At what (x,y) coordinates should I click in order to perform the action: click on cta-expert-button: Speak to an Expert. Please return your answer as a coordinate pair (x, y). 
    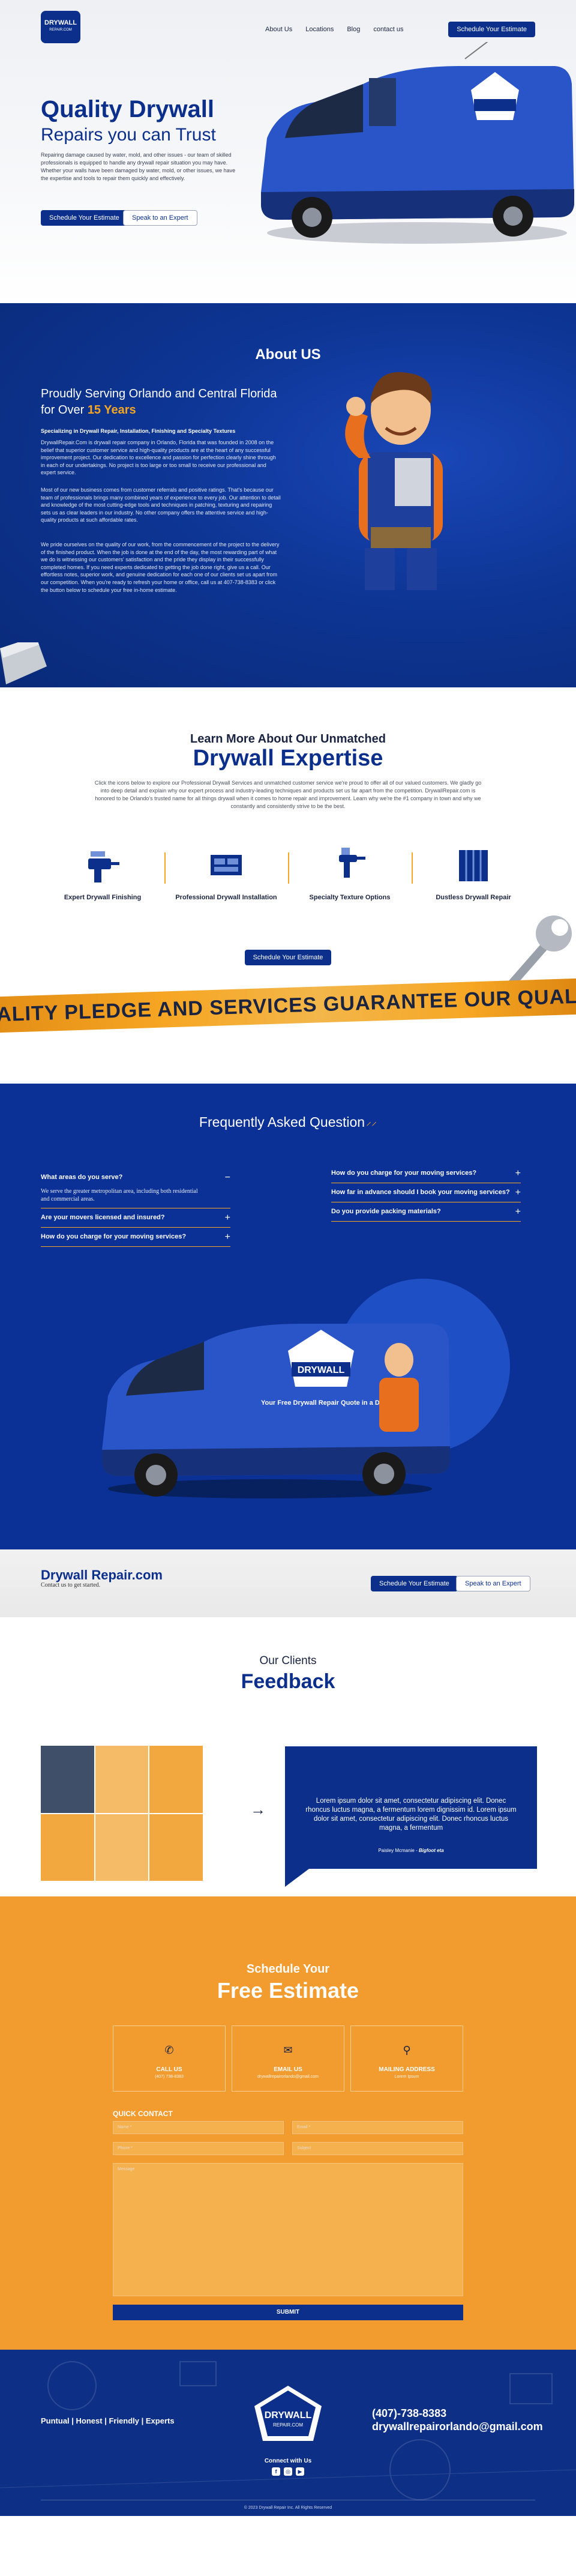
    Looking at the image, I should click on (493, 1583).